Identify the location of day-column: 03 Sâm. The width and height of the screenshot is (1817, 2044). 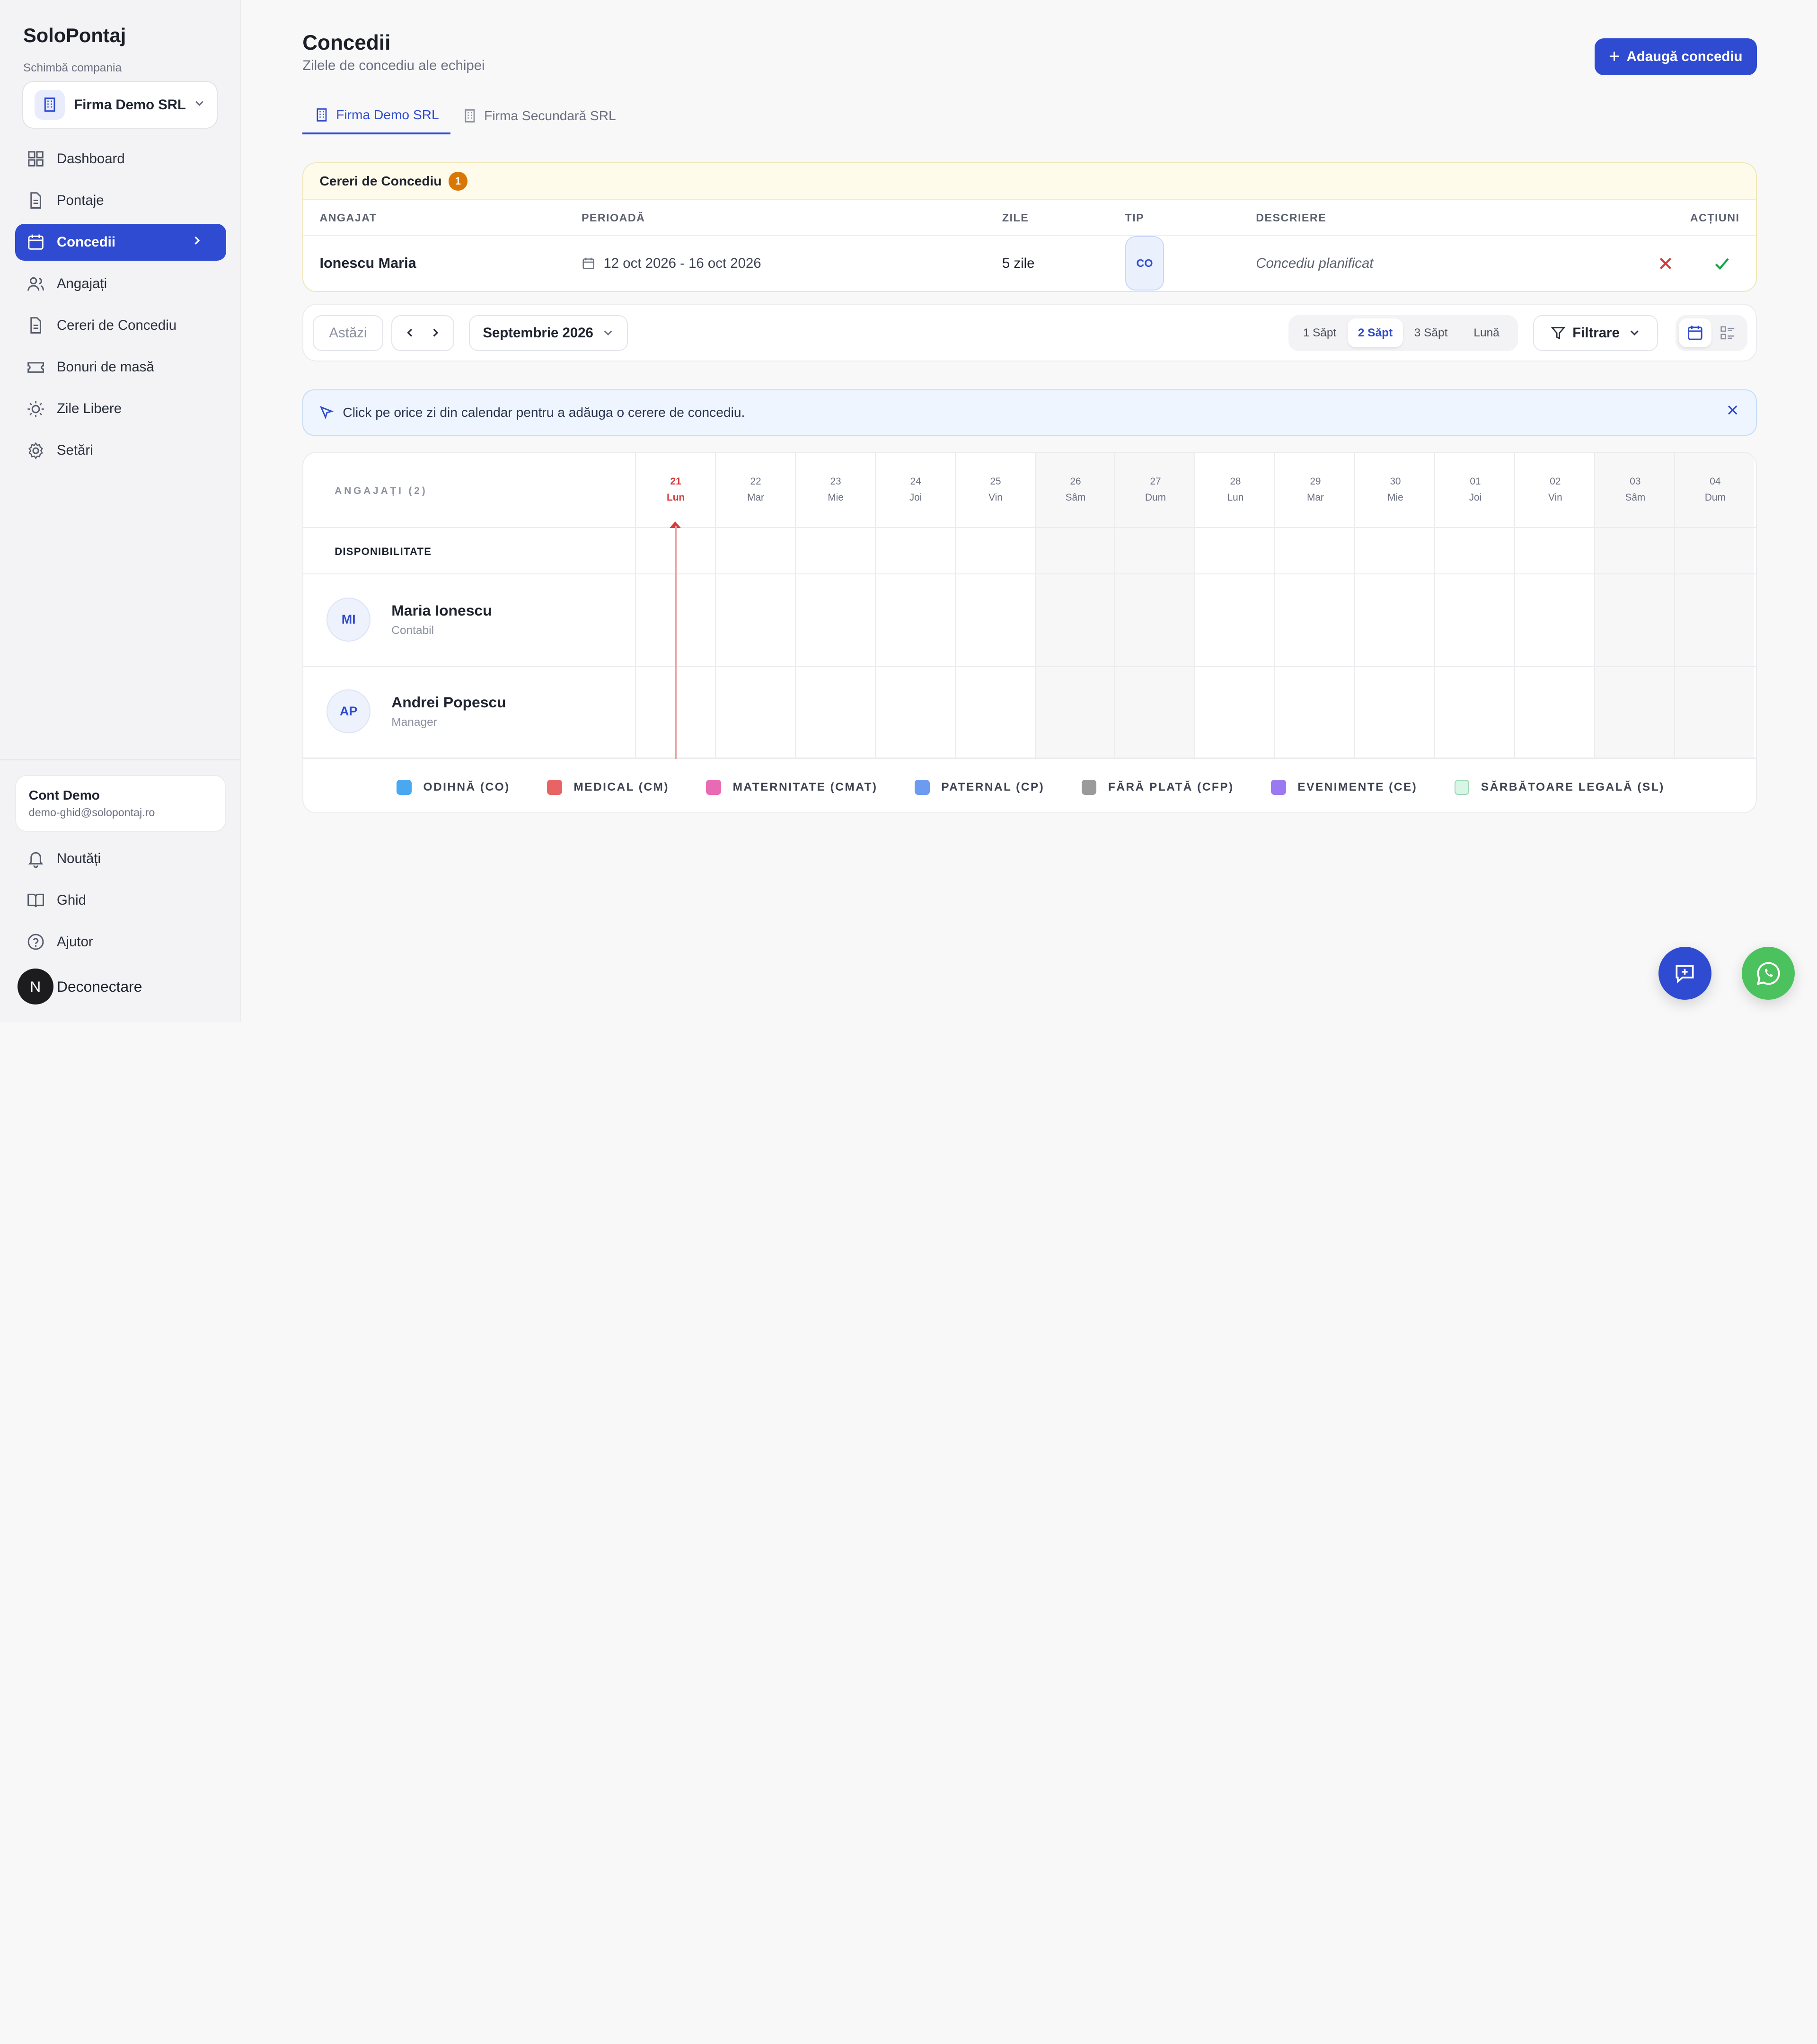
(1634, 606).